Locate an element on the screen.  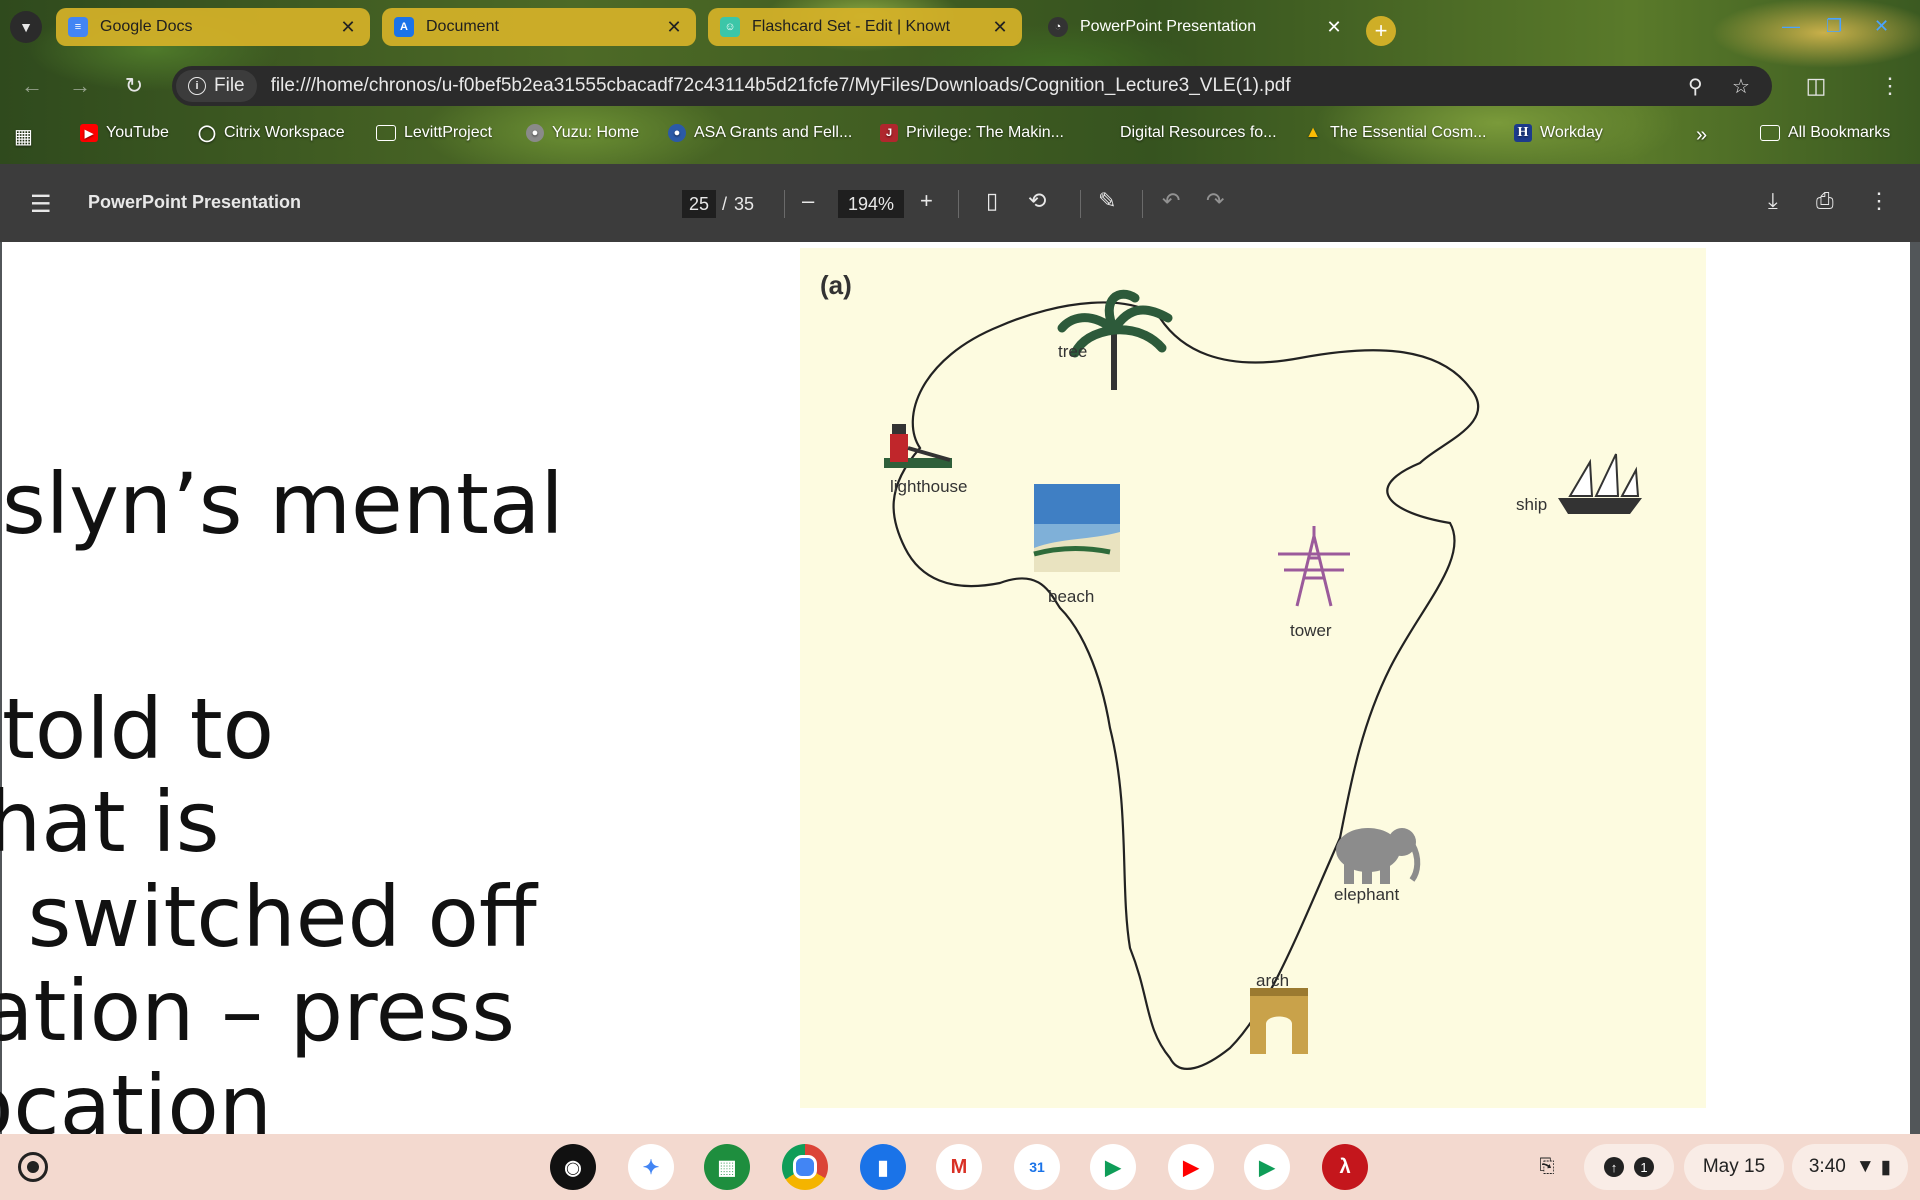
bookmark-youtube: ▶ YouTube is located at coordinates (124, 133).